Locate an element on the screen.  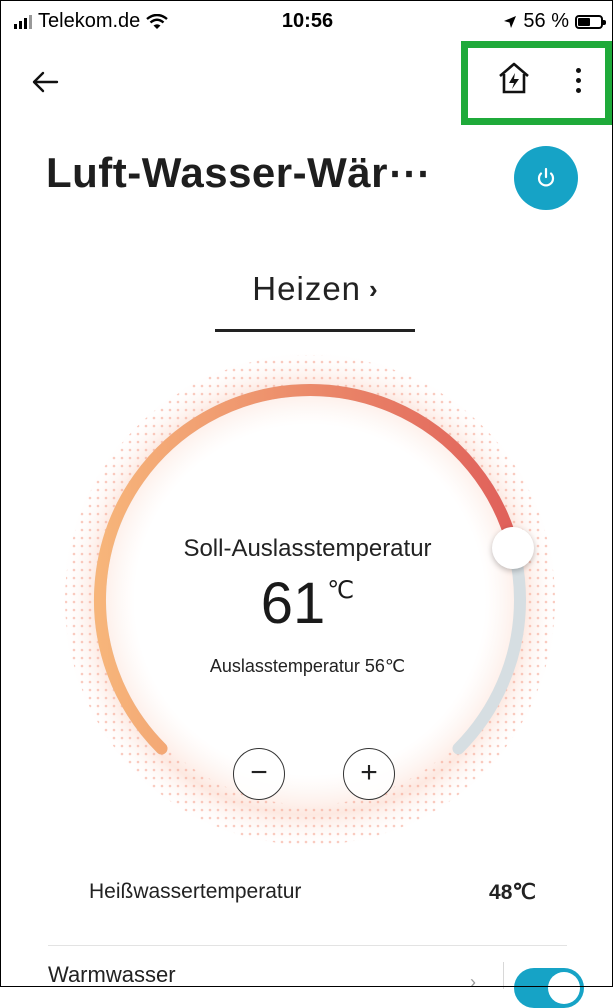
home-energy-button is located at coordinates (514, 78).